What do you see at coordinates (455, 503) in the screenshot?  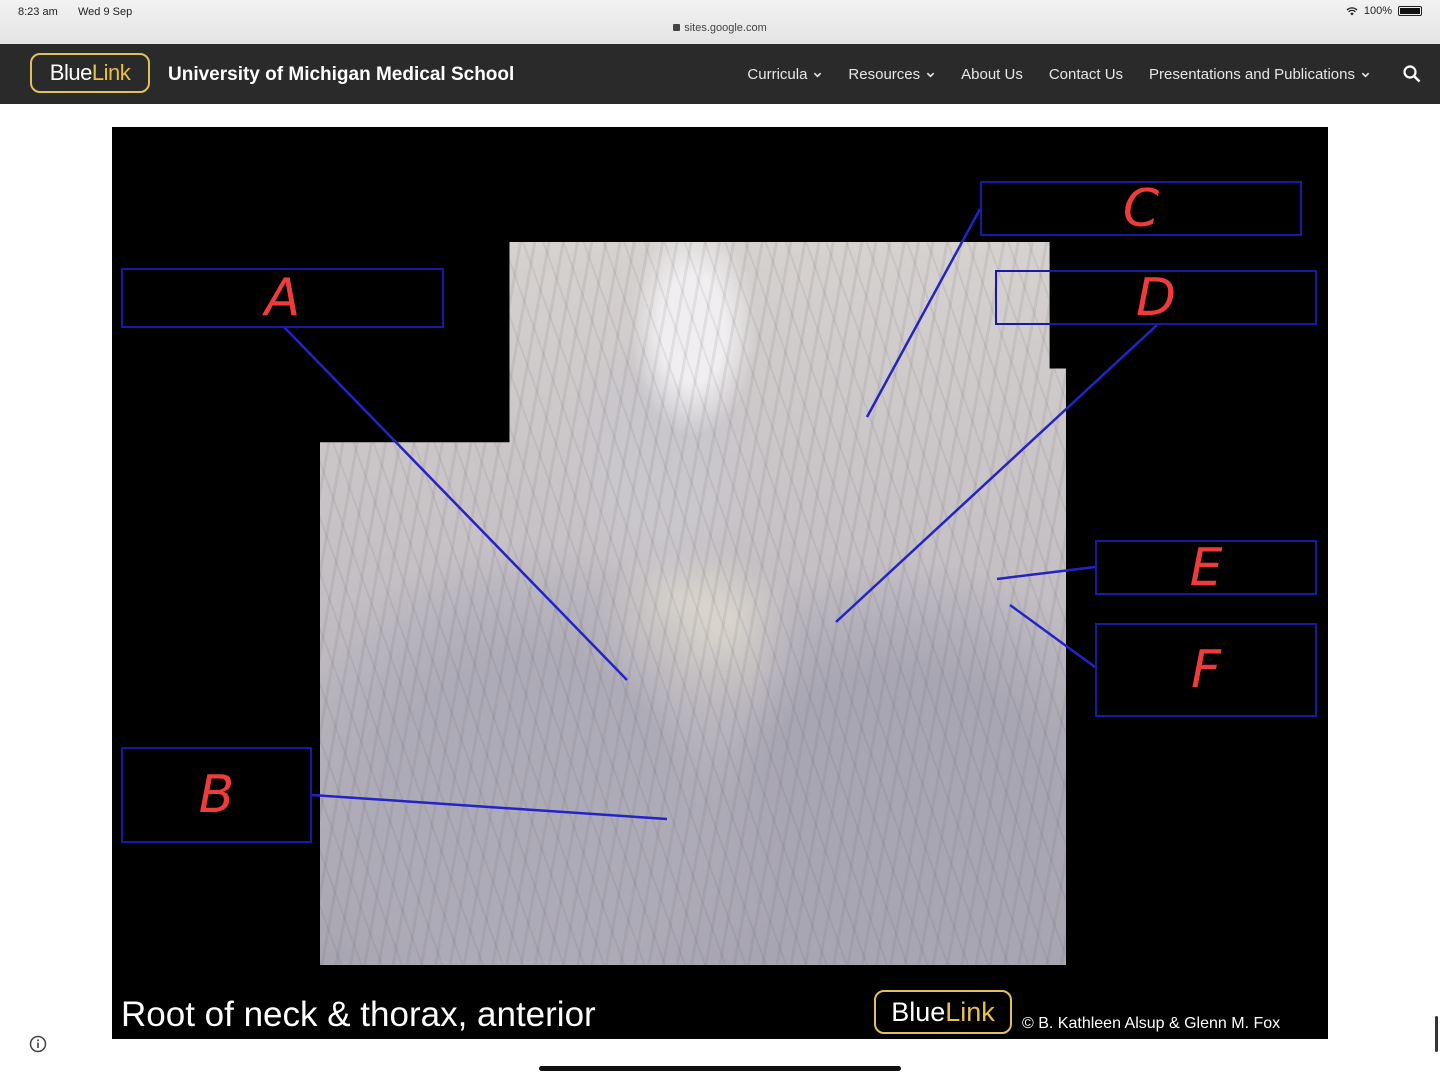 I see `leader-line-a` at bounding box center [455, 503].